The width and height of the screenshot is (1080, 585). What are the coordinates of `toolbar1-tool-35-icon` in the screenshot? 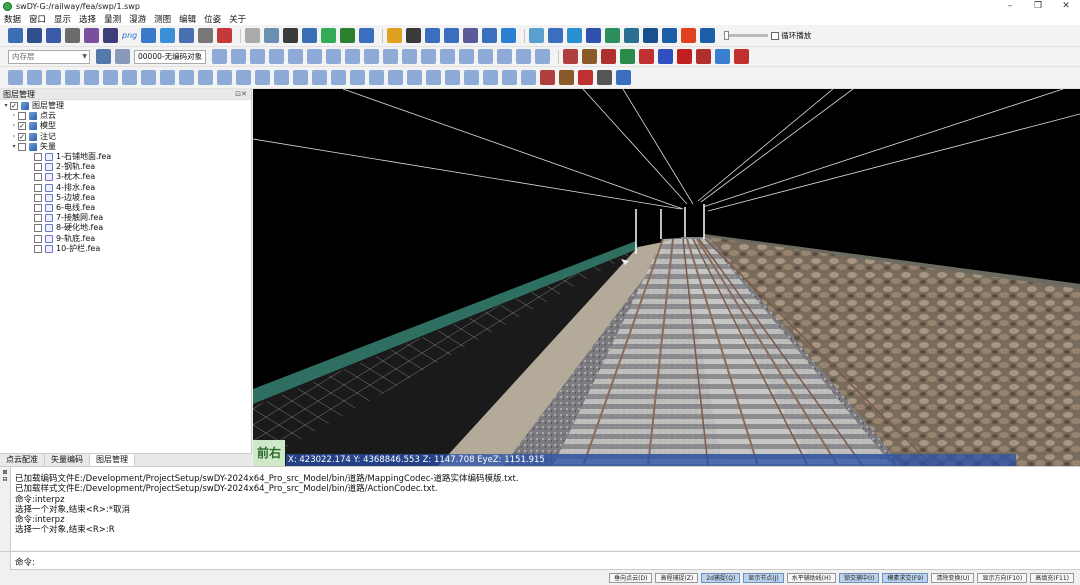 It's located at (708, 35).